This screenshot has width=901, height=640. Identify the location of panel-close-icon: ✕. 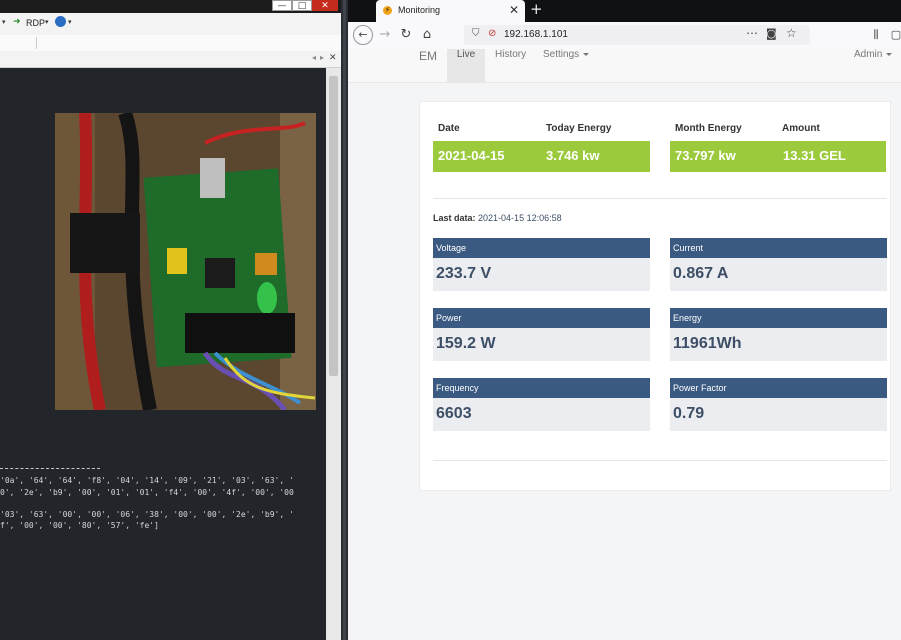
(333, 58).